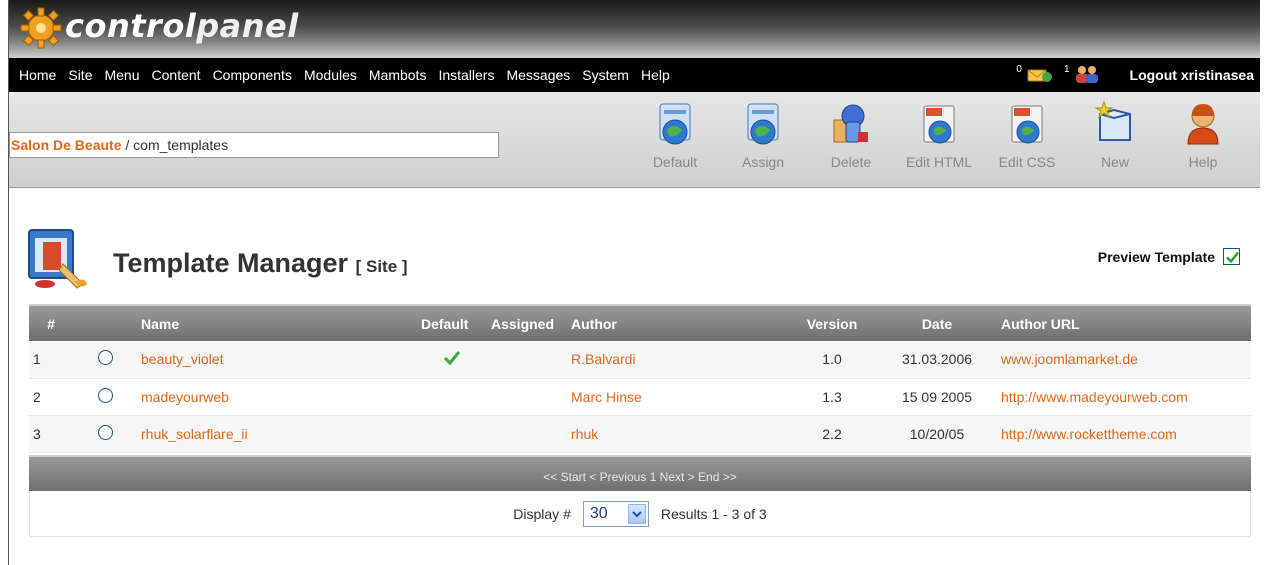  What do you see at coordinates (1124, 434) in the screenshot?
I see `author-url-link: http://www.rockettheme.com` at bounding box center [1124, 434].